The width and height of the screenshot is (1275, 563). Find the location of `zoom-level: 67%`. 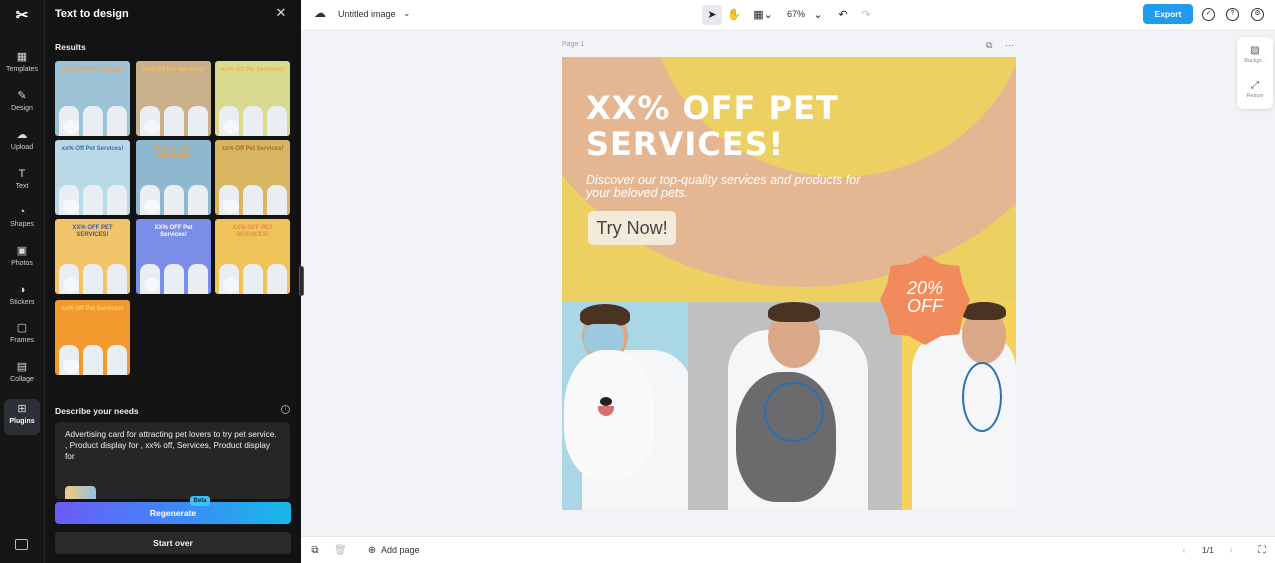

zoom-level: 67% is located at coordinates (796, 14).